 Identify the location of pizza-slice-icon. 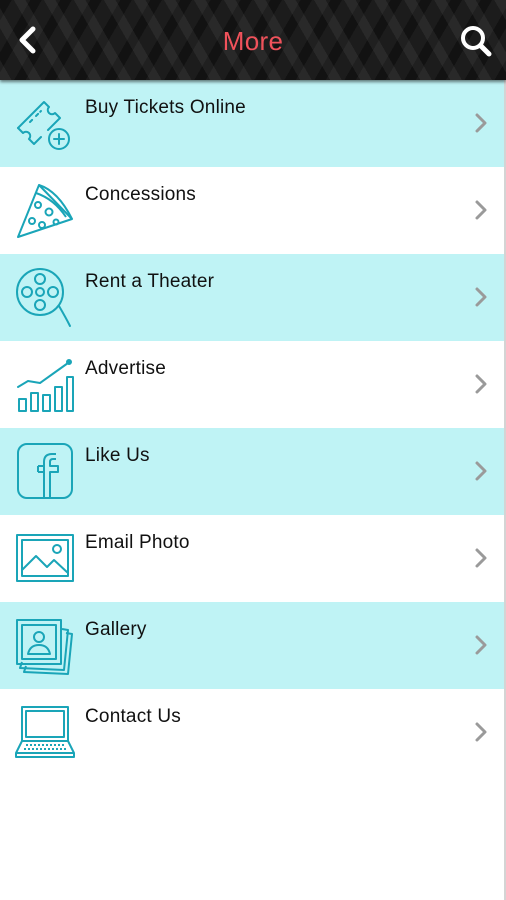
(45, 211).